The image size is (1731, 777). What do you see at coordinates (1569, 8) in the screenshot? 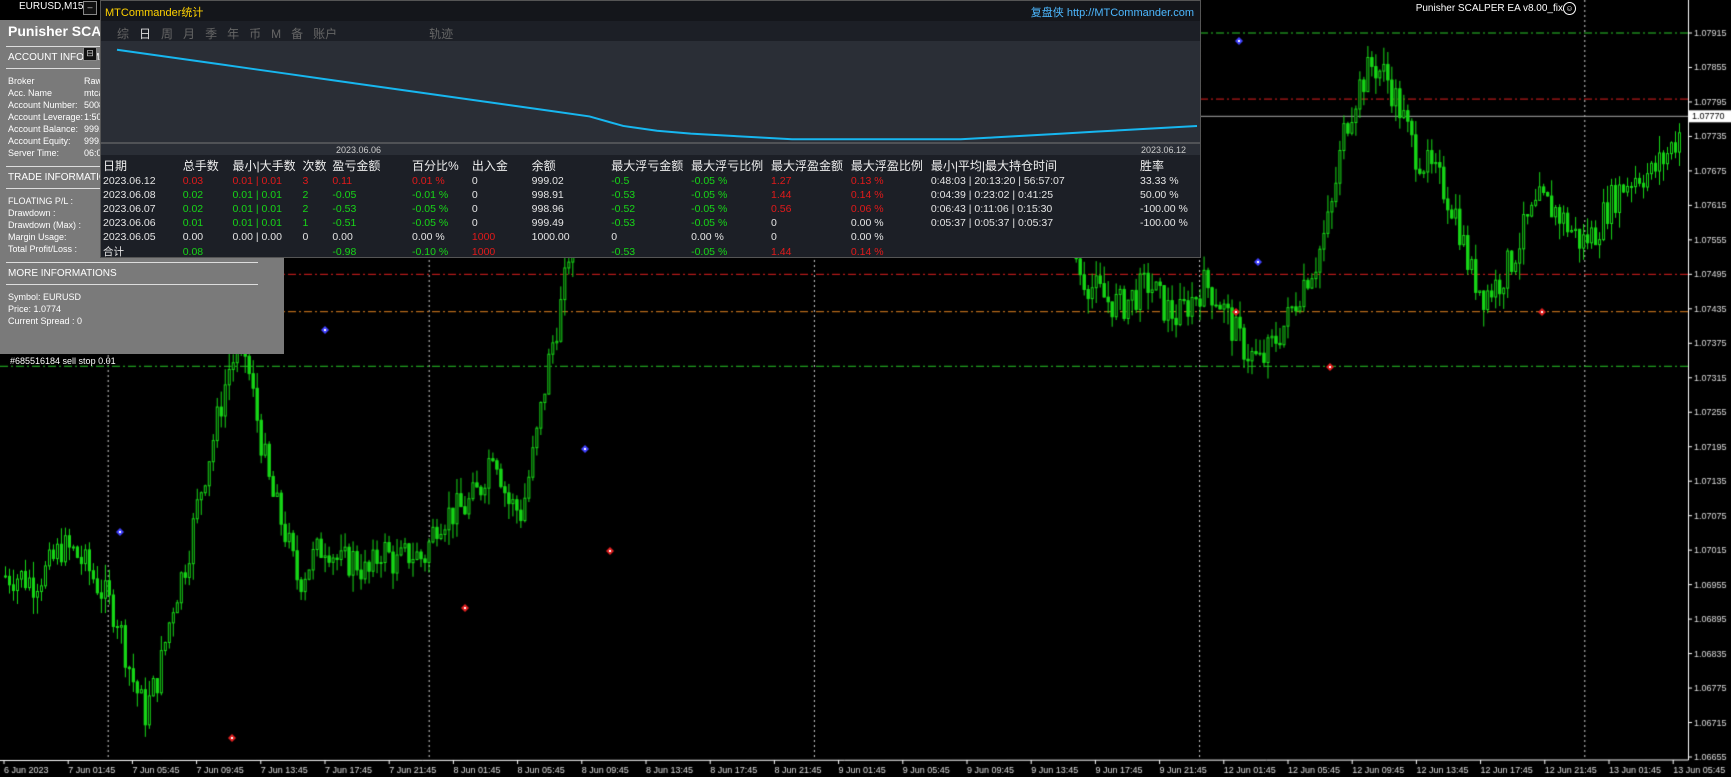
I see `smile-icon: ☺` at bounding box center [1569, 8].